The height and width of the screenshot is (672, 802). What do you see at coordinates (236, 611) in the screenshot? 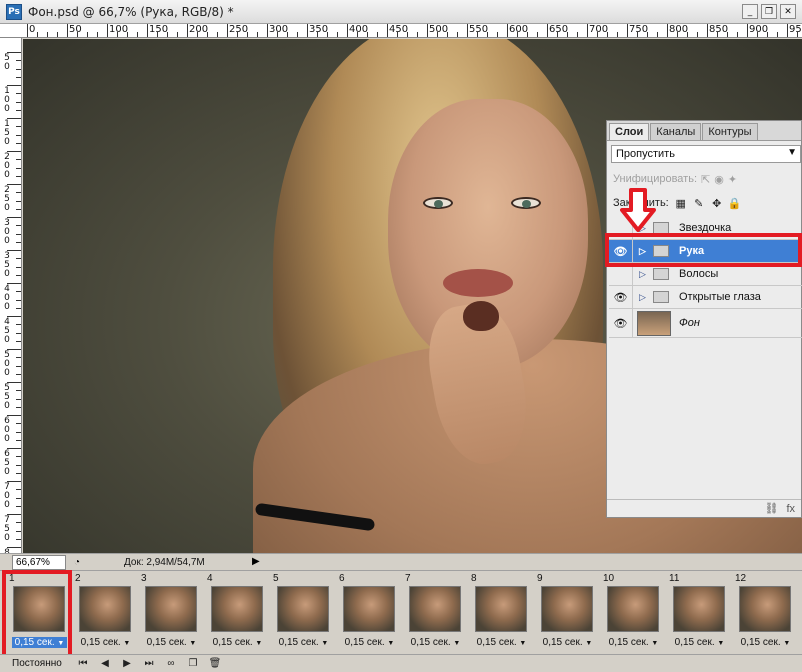
I see `frame-4: 4 0,15 сек. ▼` at bounding box center [236, 611].